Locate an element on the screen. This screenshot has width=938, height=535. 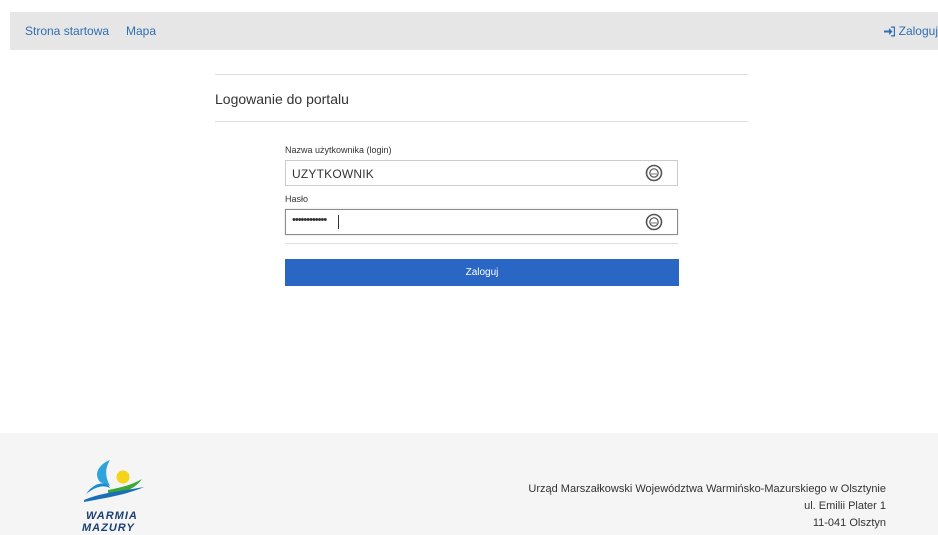
nav-login-label: Zaloguj is located at coordinates (918, 31).